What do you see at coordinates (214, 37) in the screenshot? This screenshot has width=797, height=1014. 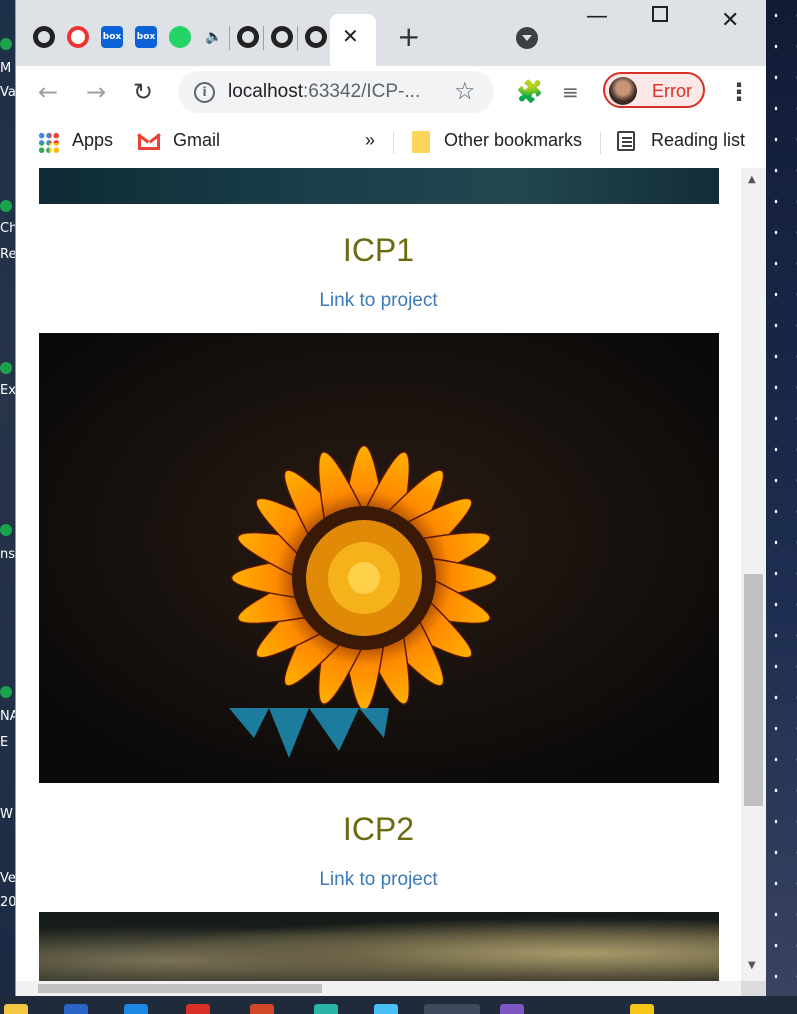 I see `speaker-icon: 🔈` at bounding box center [214, 37].